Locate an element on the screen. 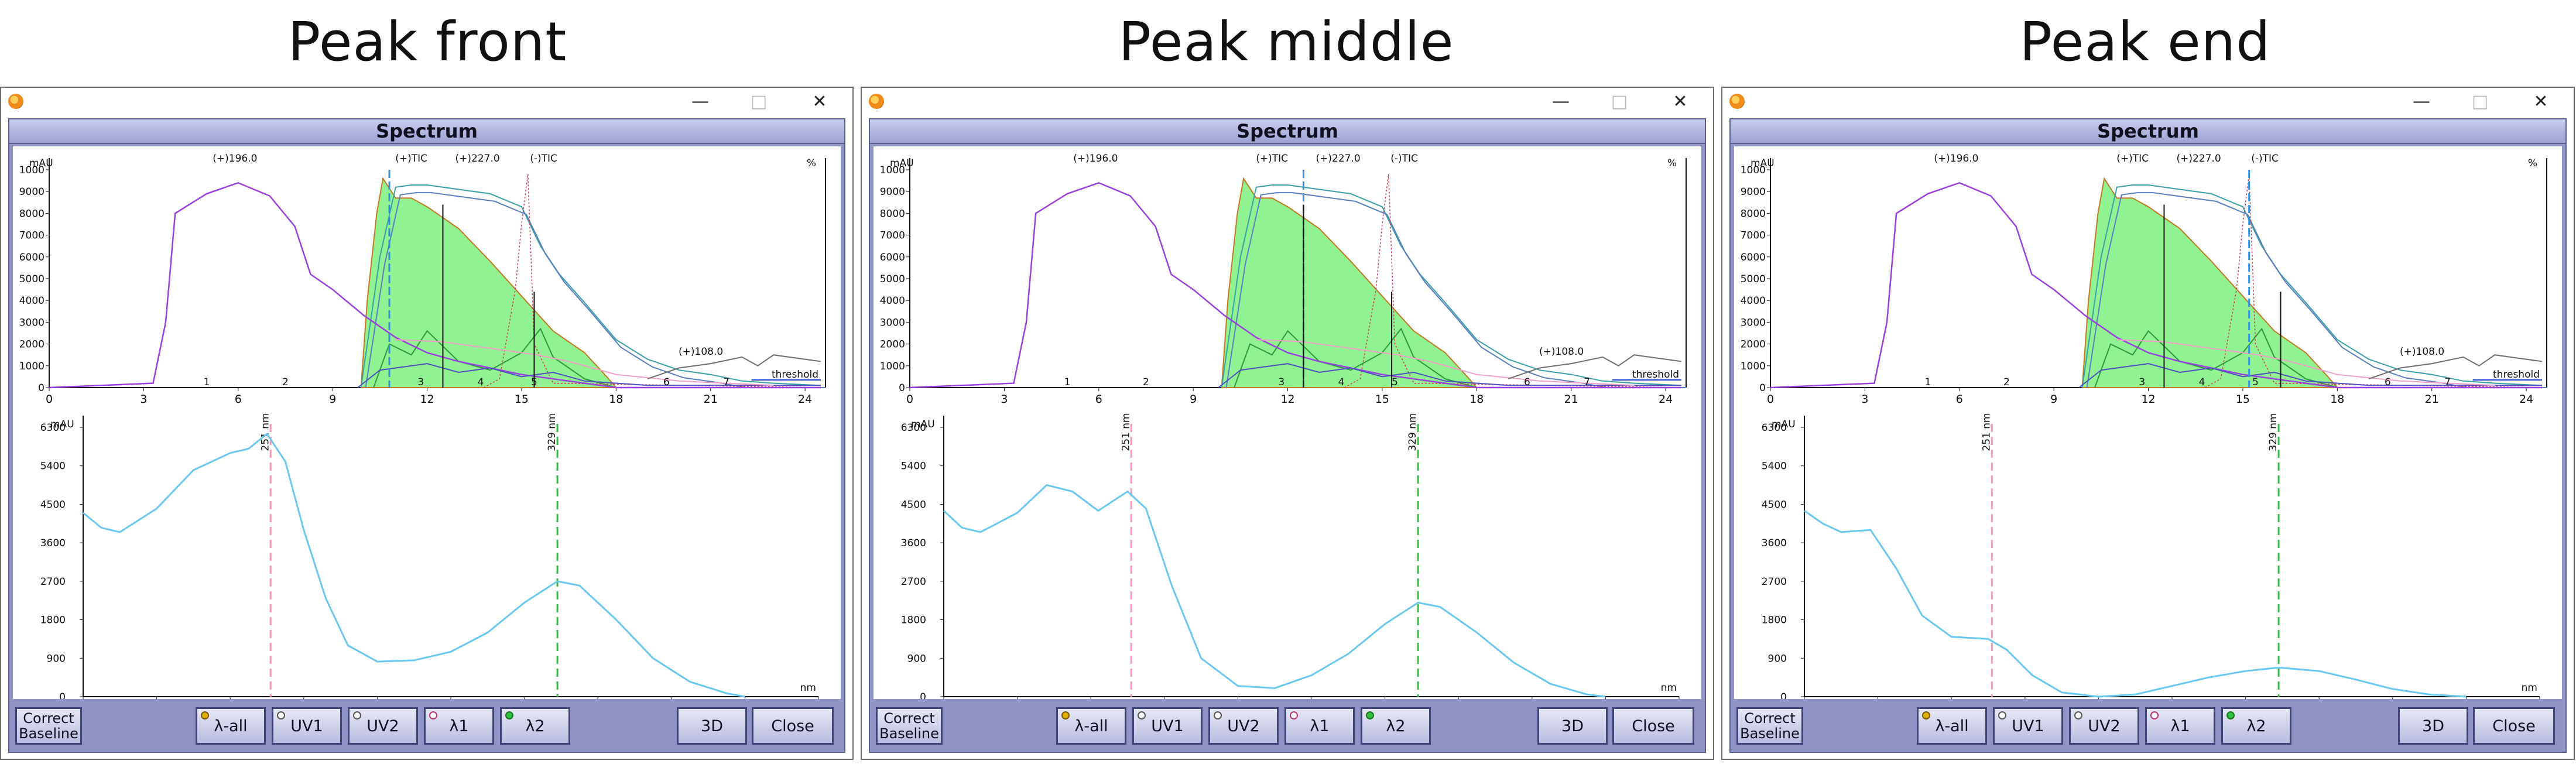  chrom-y-tick-label: 9000 is located at coordinates (1753, 192).